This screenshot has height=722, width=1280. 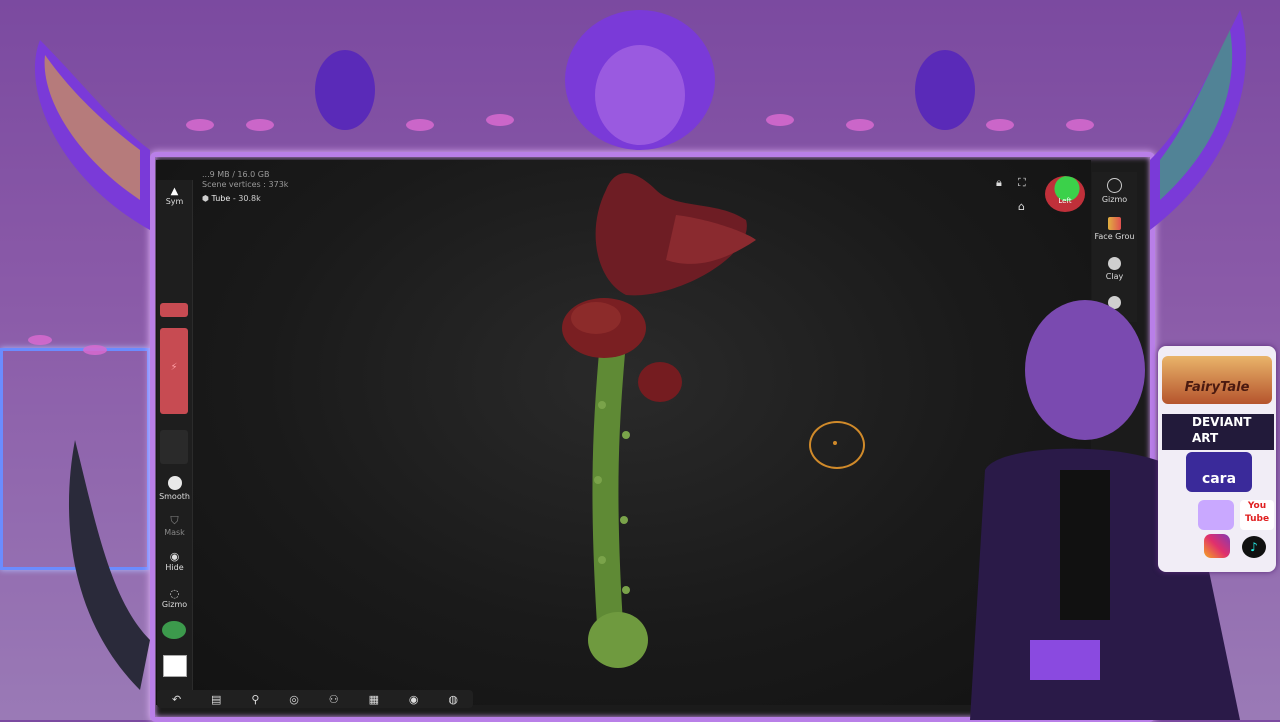 I want to click on youtube-text: You Tube, so click(x=1257, y=512).